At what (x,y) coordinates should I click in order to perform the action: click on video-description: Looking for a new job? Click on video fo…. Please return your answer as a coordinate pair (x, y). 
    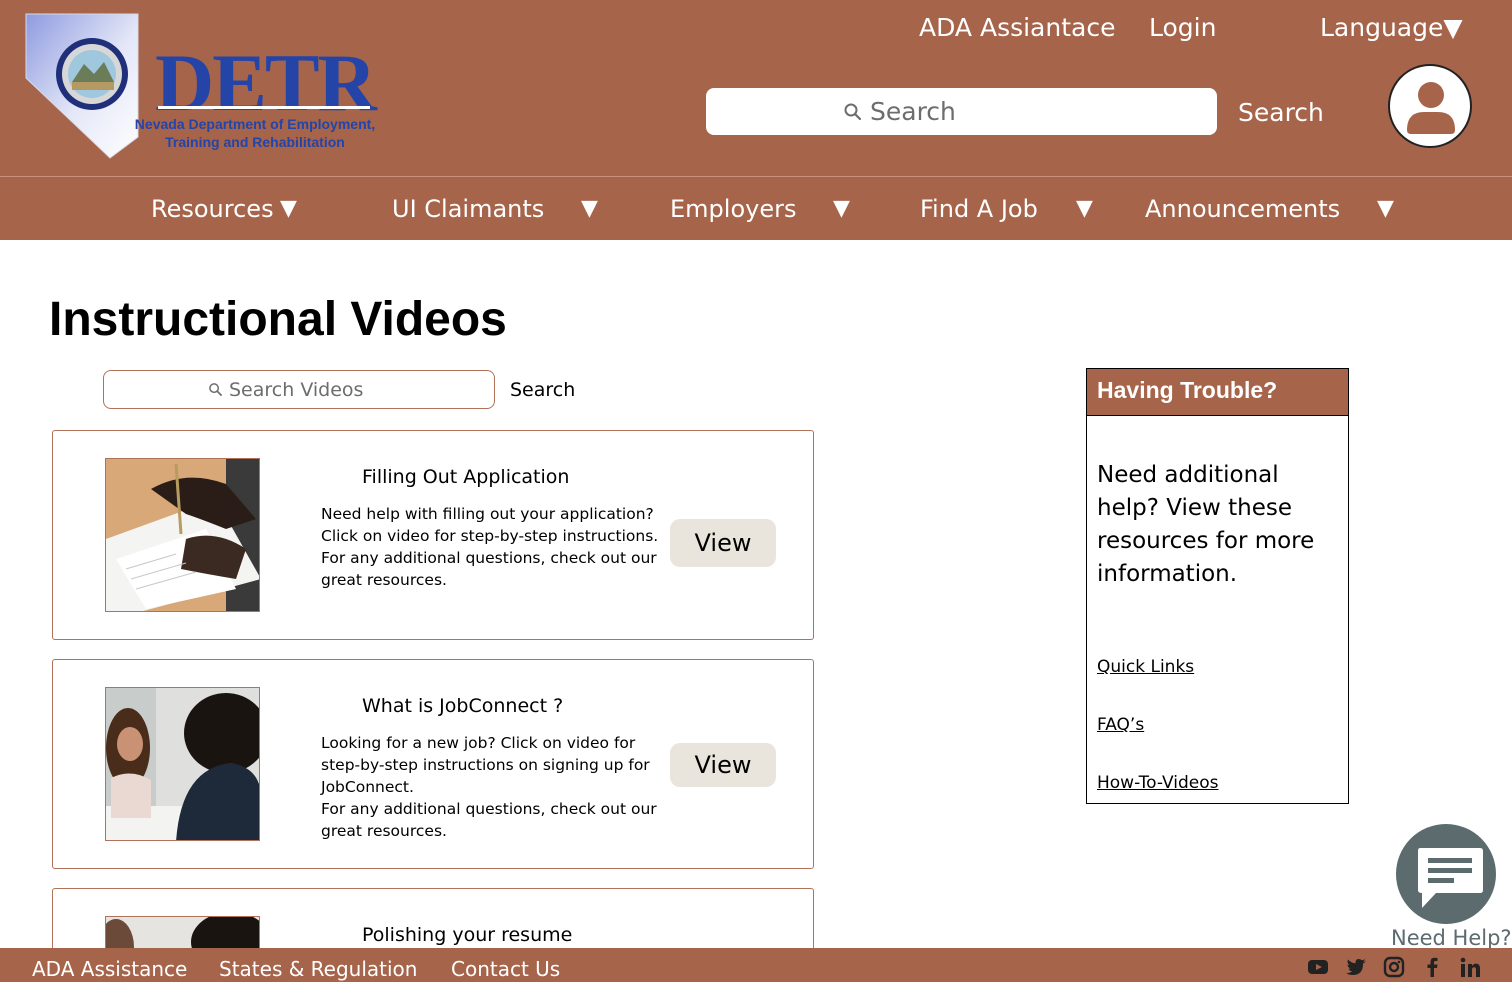
    Looking at the image, I should click on (491, 787).